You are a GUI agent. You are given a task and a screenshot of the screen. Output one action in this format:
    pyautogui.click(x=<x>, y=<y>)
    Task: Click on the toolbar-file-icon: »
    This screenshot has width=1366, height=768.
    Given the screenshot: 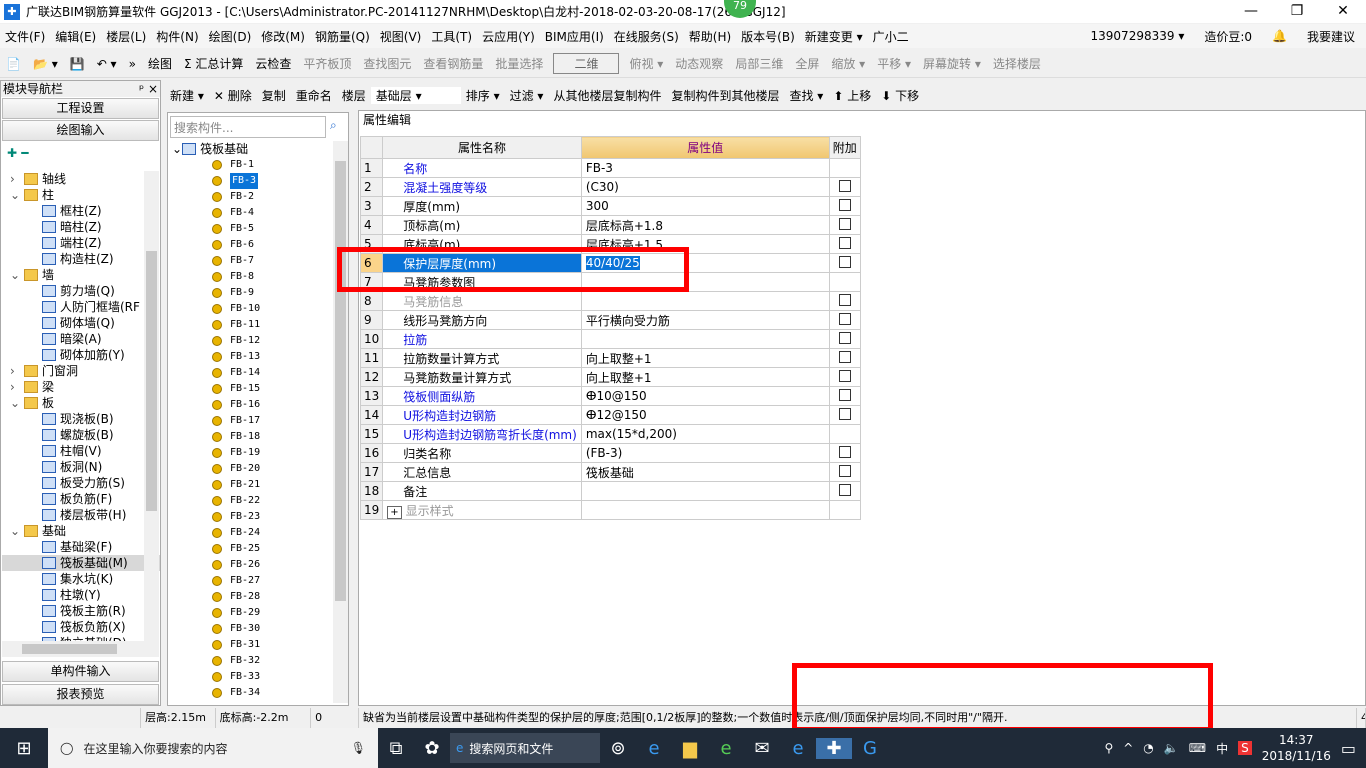 What is the action you would take?
    pyautogui.click(x=132, y=64)
    